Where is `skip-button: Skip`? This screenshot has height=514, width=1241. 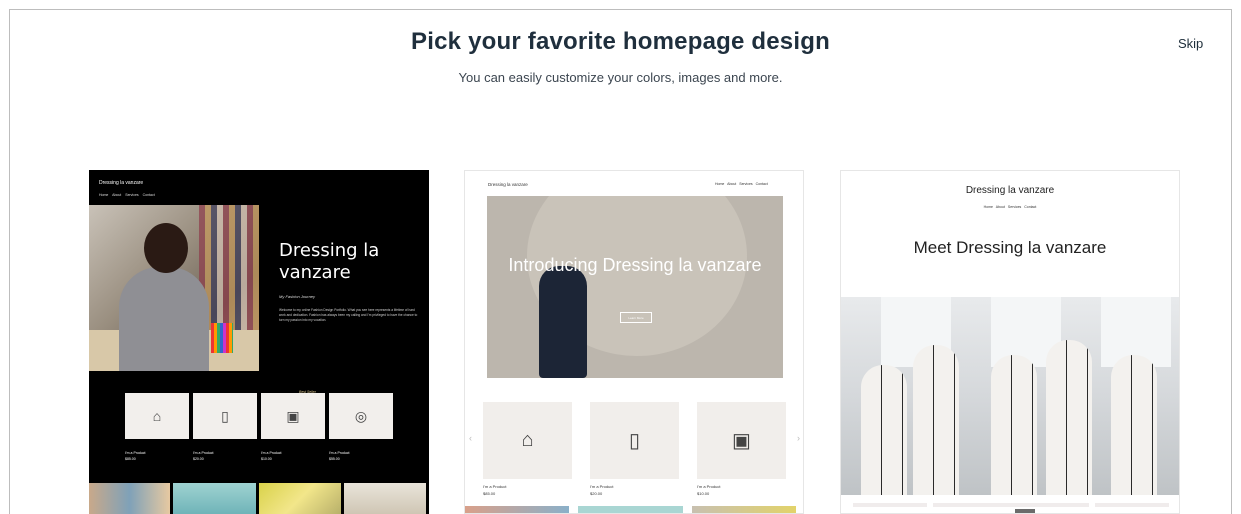 skip-button: Skip is located at coordinates (1190, 43).